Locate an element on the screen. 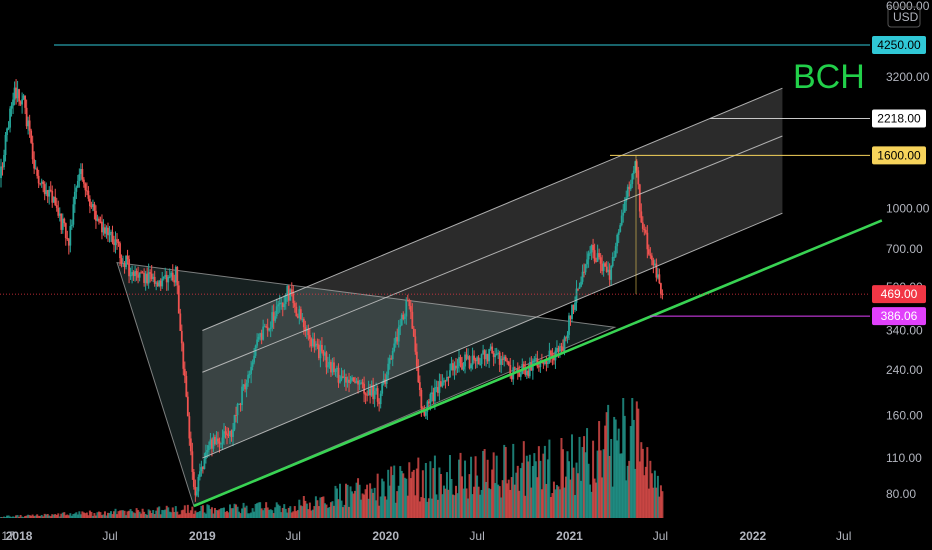 The image size is (932, 550). price-tick-label: 340.00 is located at coordinates (904, 331).